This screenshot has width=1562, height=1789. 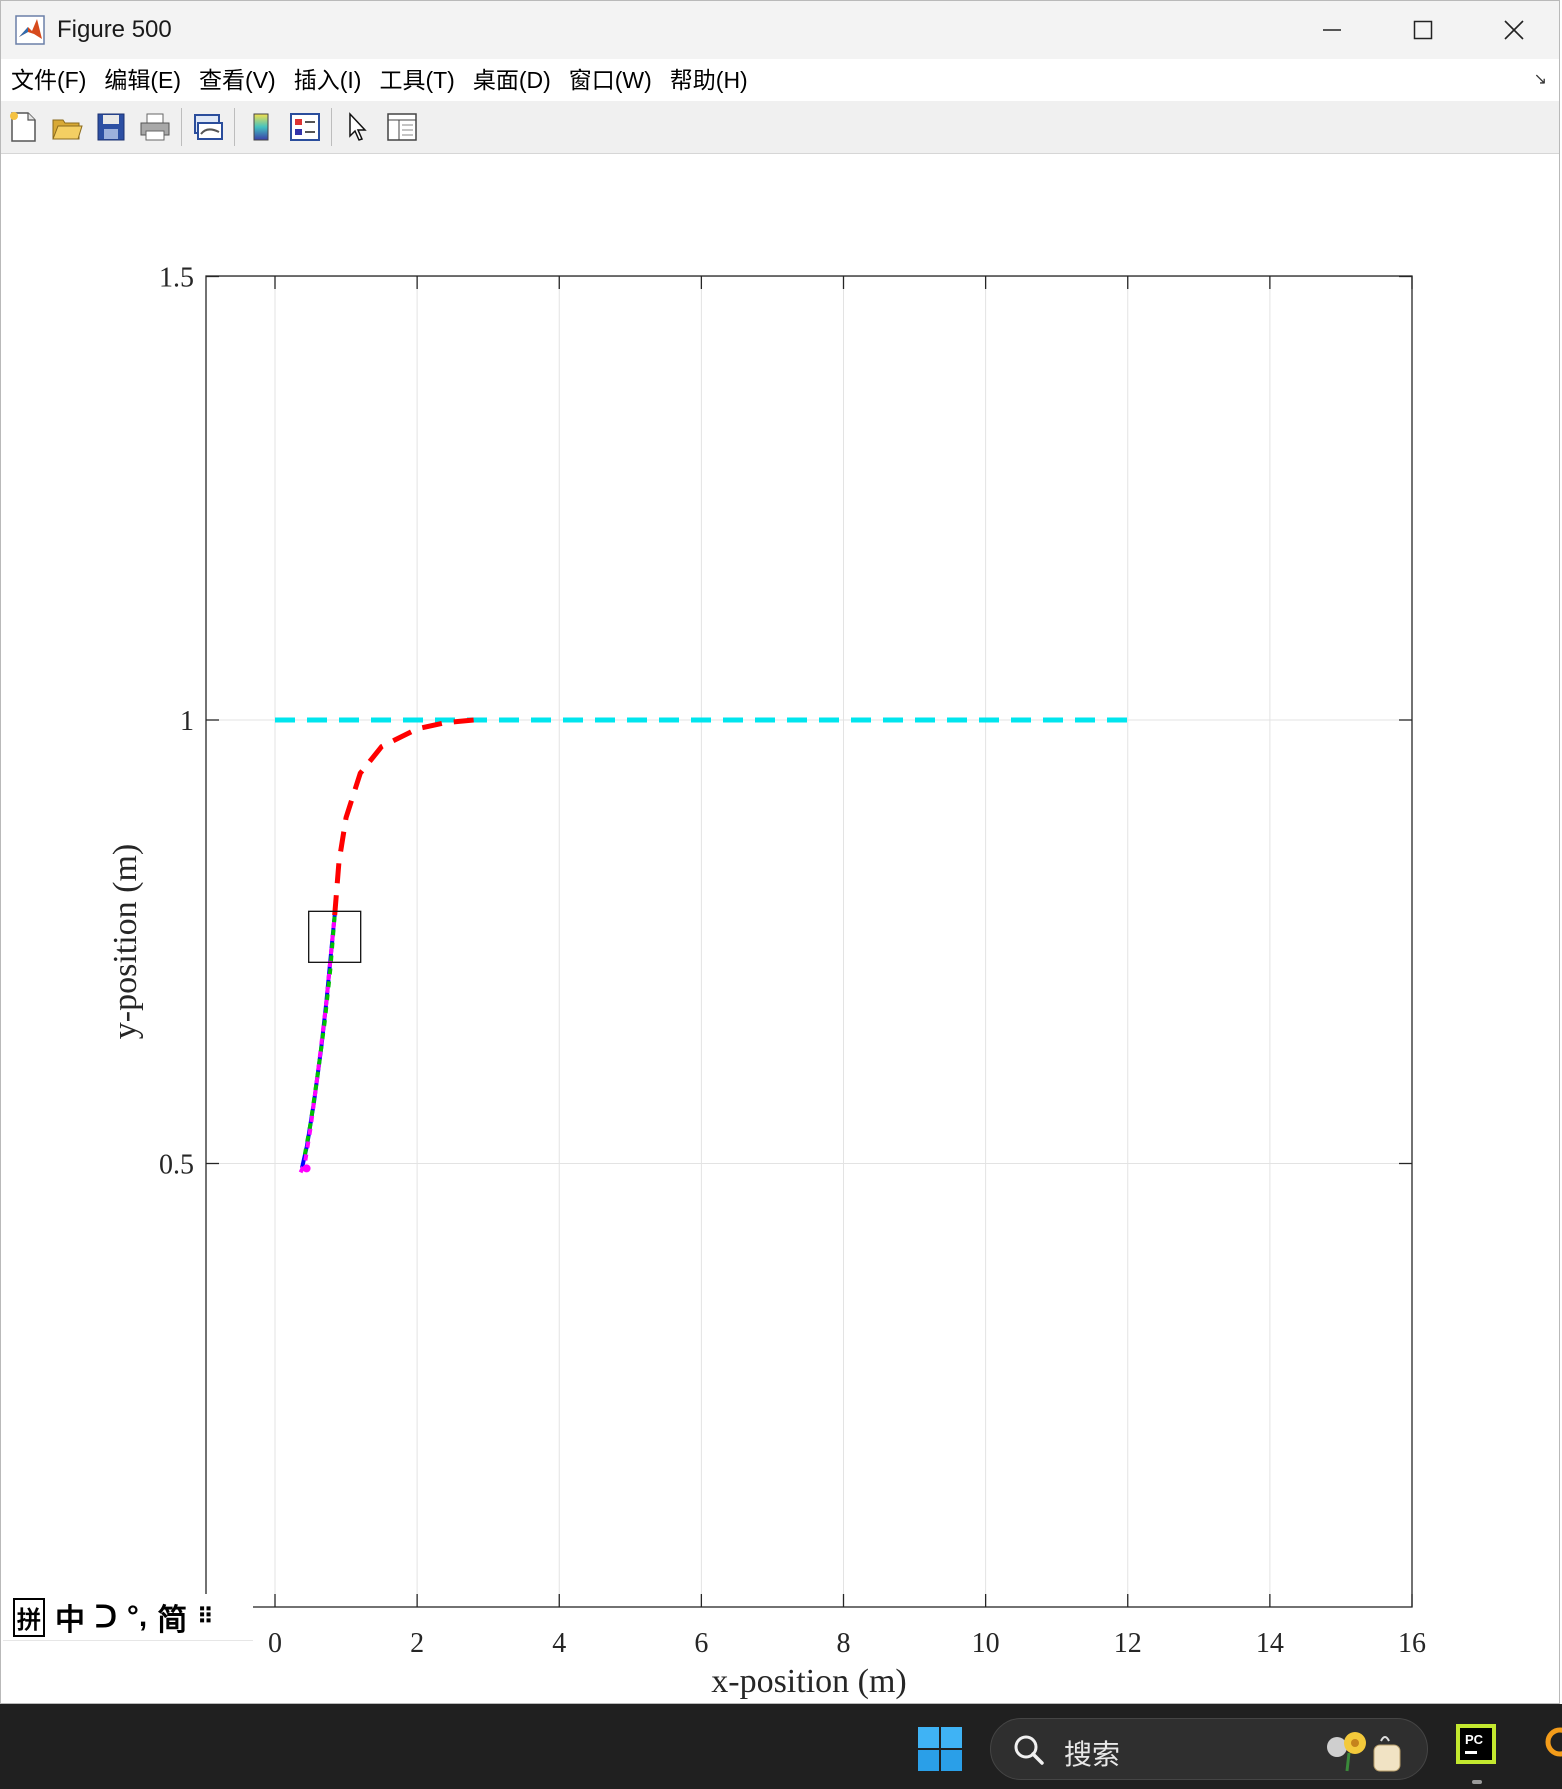 I want to click on property-inspector-icon, so click(x=402, y=127).